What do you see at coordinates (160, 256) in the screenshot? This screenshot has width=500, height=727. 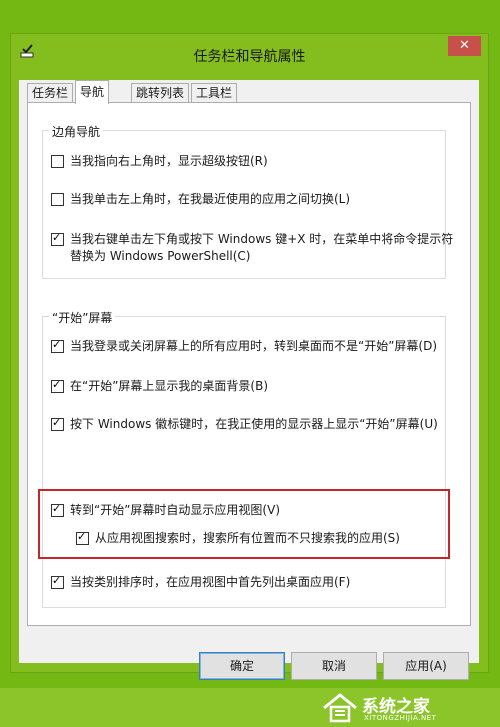 I see `option-label-line2: 替换为 Windows PowerShell(C)` at bounding box center [160, 256].